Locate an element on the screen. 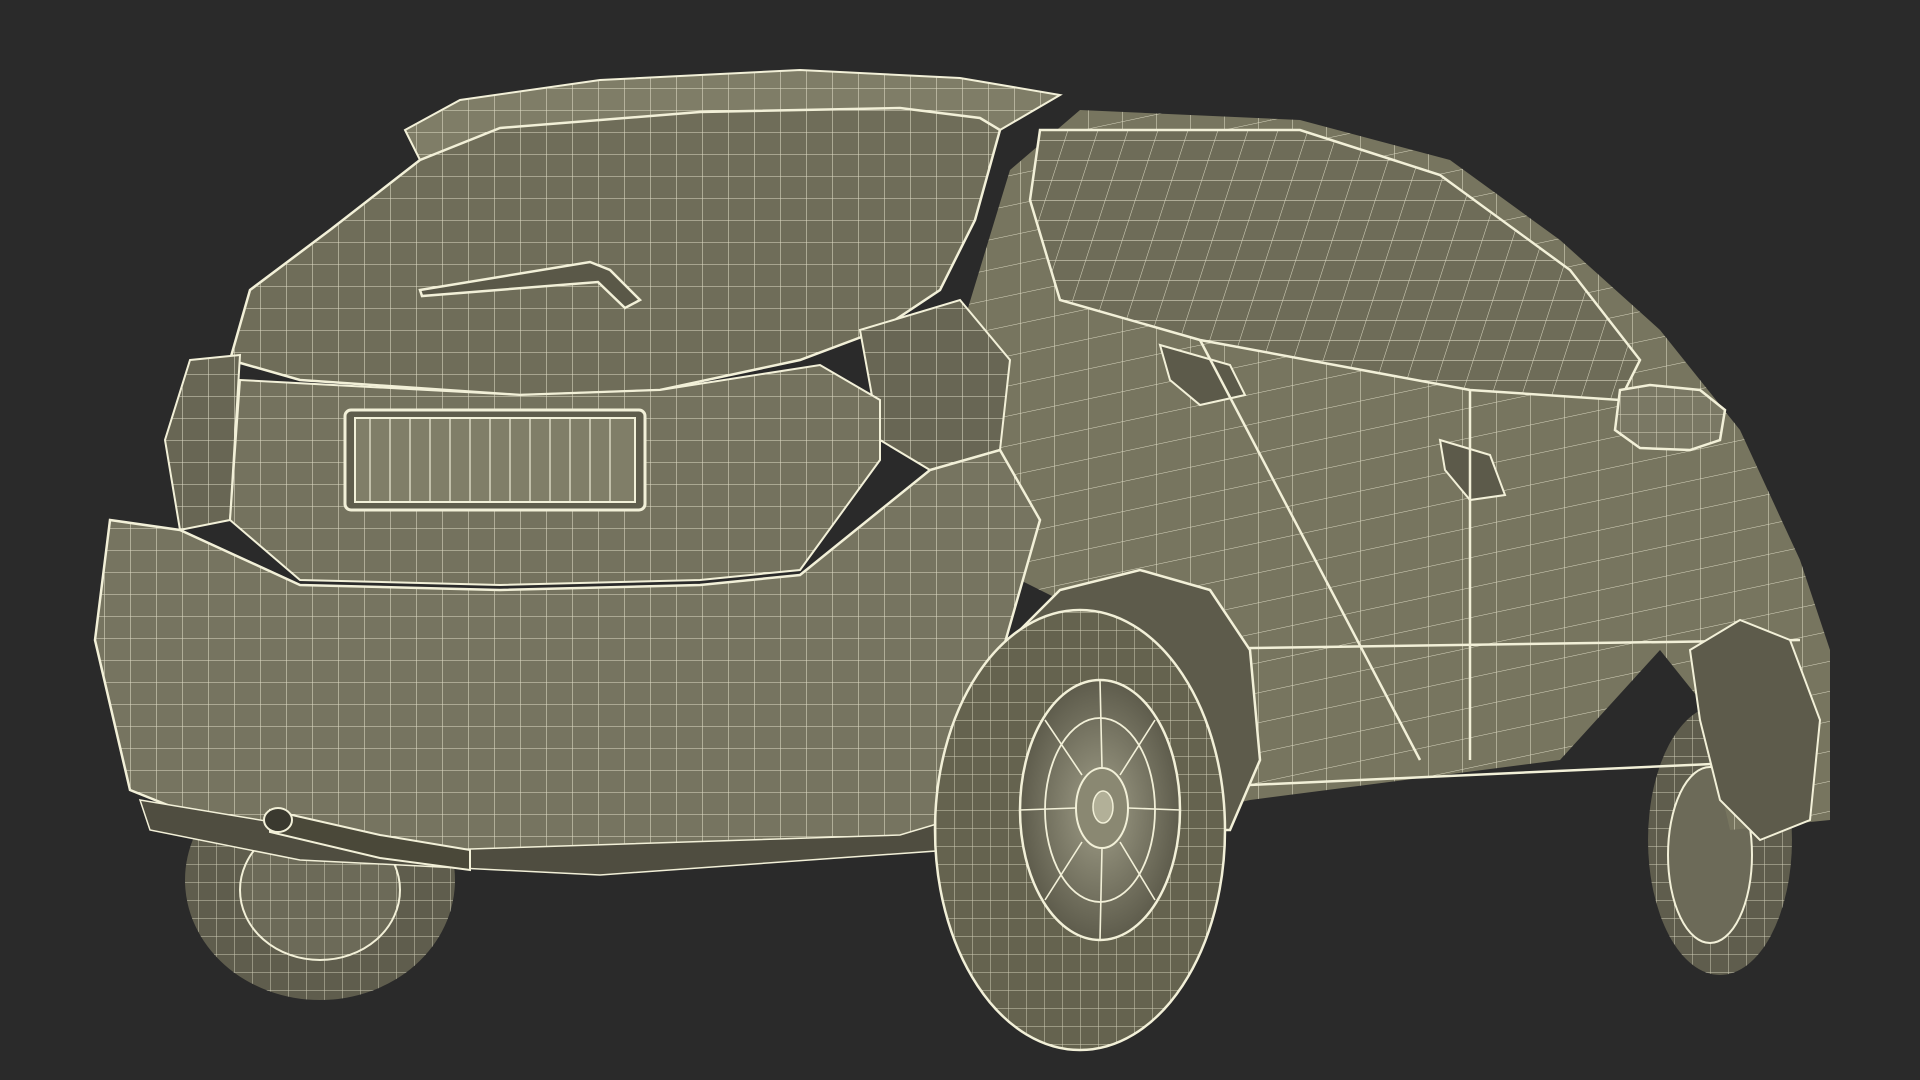 The image size is (1920, 1080). rear-right-wheel is located at coordinates (1080, 830).